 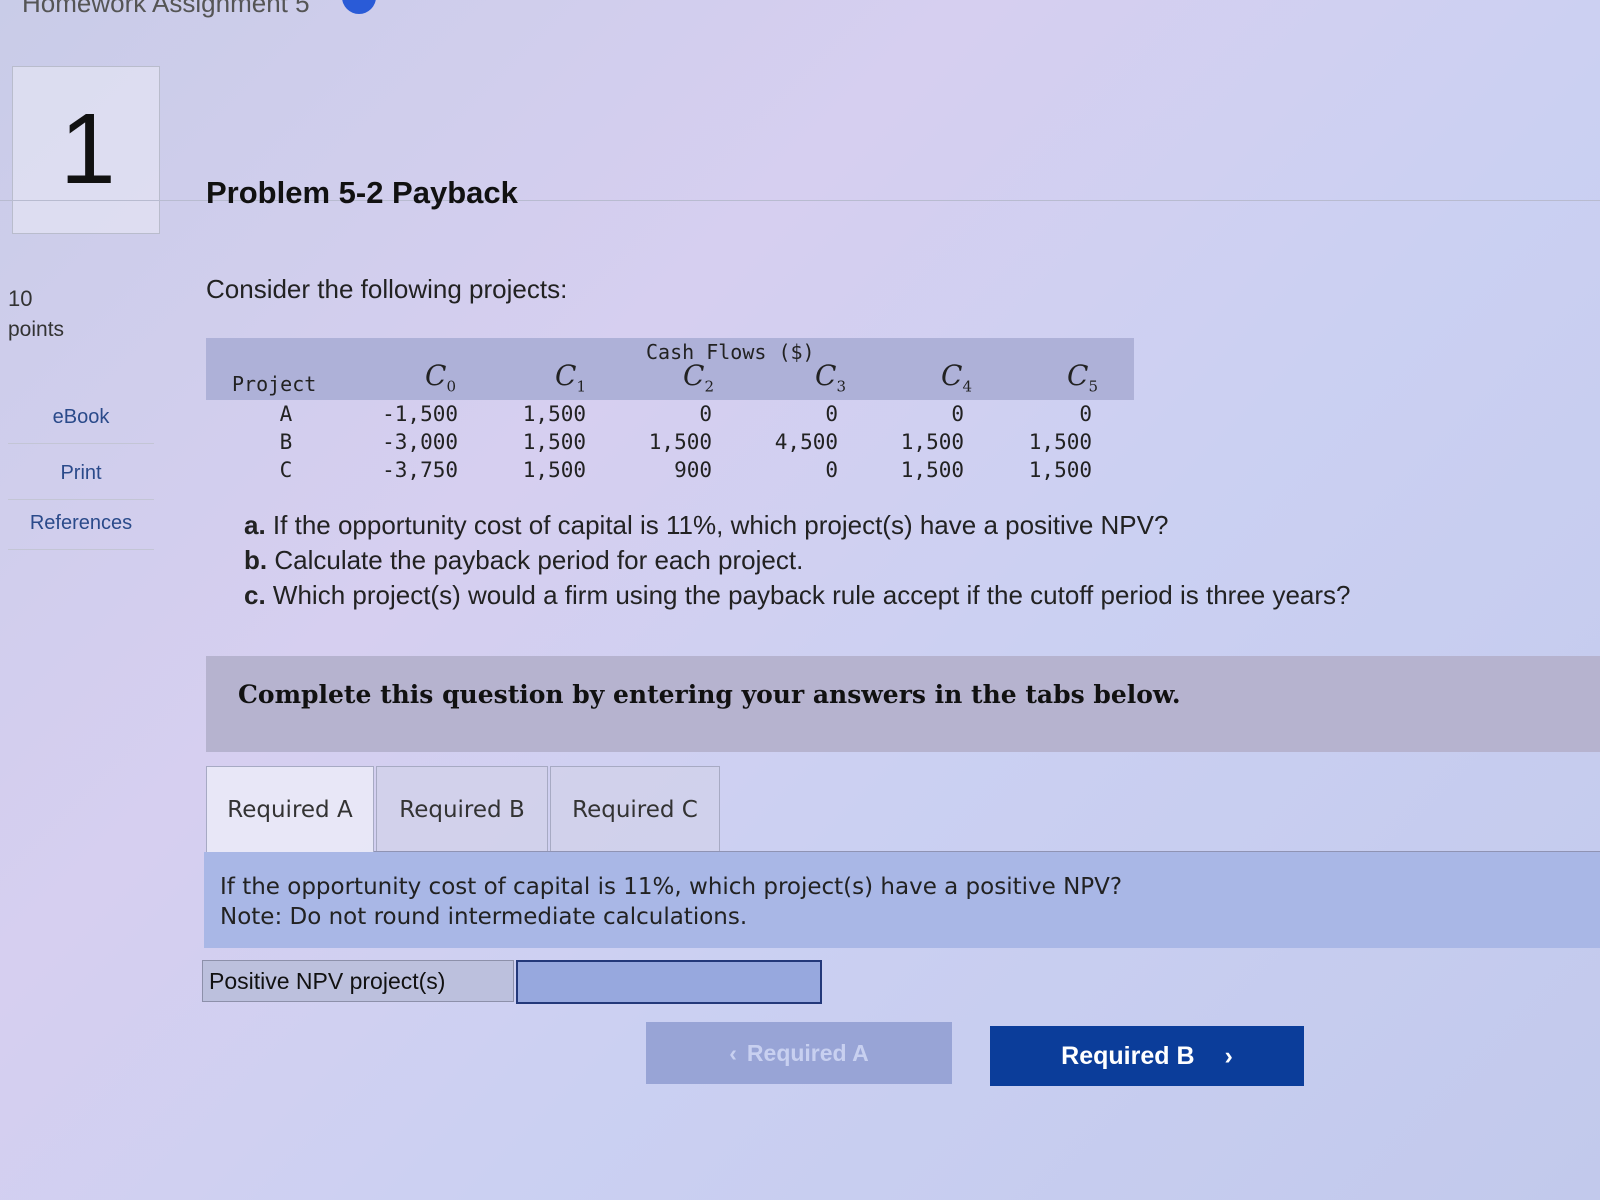 I want to click on tab-required-c: Required C, so click(x=635, y=810).